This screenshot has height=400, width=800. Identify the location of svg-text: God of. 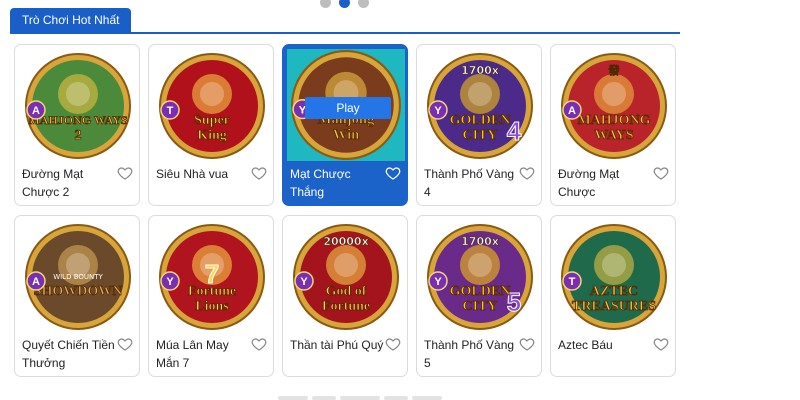
(346, 291).